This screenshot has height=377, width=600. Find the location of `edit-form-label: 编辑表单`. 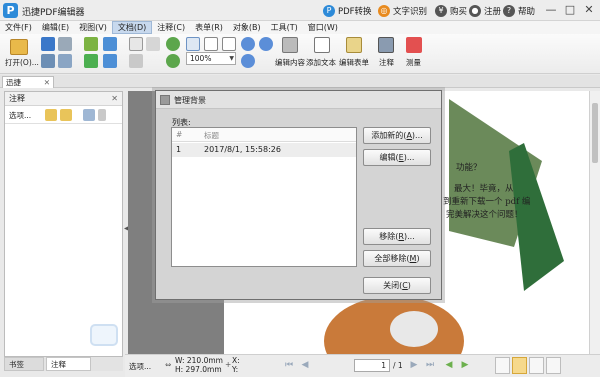

edit-form-label: 编辑表单 is located at coordinates (354, 62).